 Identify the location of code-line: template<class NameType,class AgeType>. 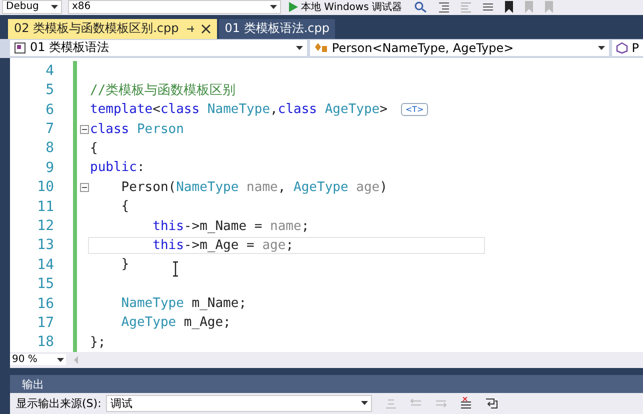
(238, 110).